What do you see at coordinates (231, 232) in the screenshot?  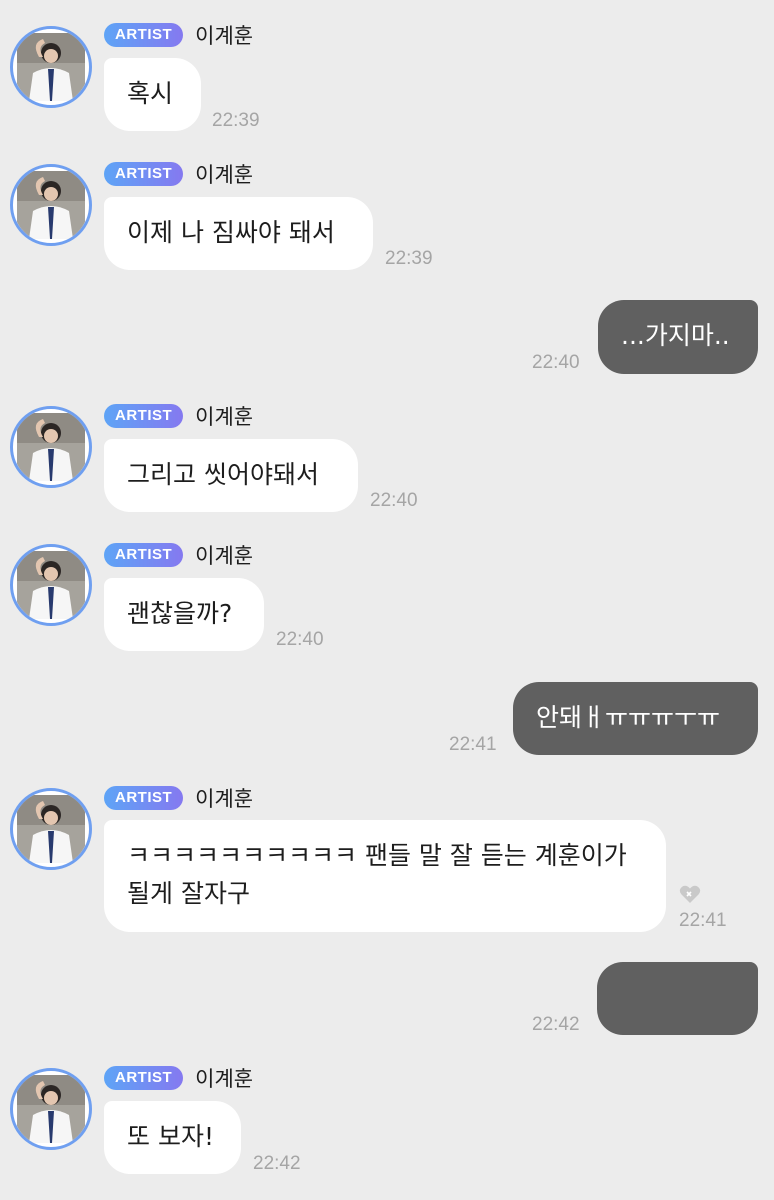 I see `message-text: 이제 나 짐싸야 돼서` at bounding box center [231, 232].